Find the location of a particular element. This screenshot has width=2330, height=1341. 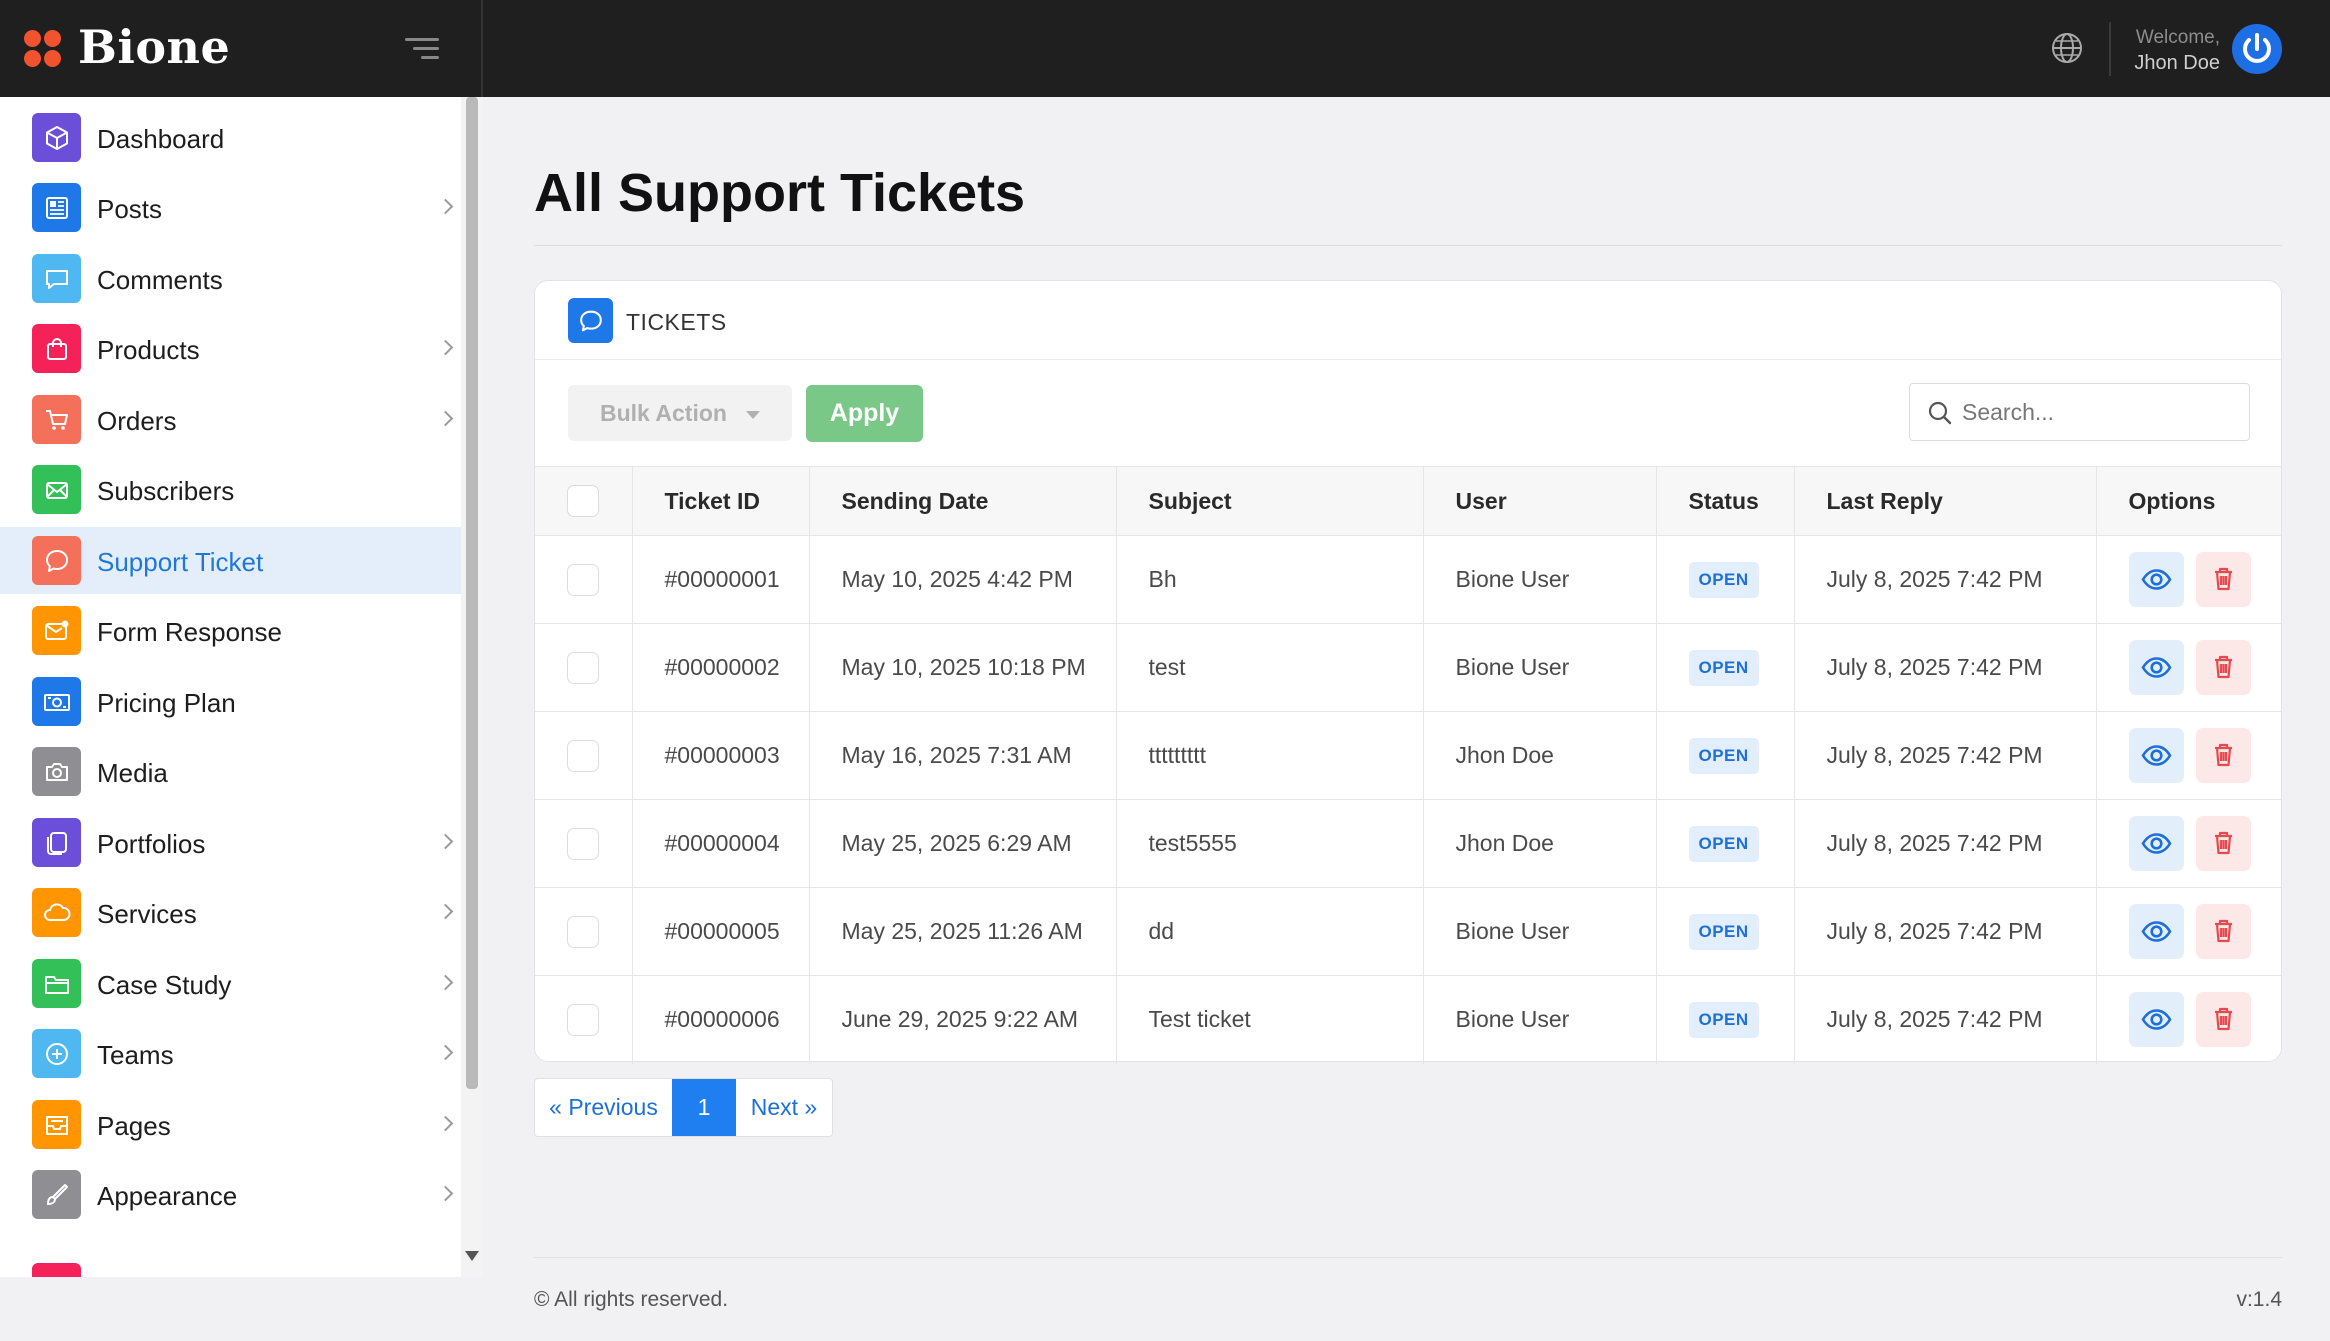

brand-area: Bione is located at coordinates (241, 48).